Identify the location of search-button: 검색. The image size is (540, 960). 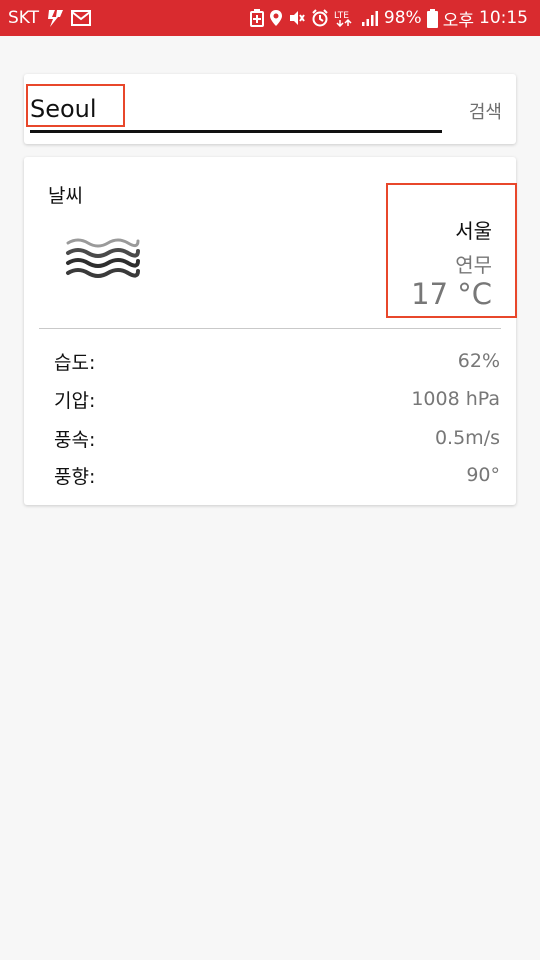
(485, 111).